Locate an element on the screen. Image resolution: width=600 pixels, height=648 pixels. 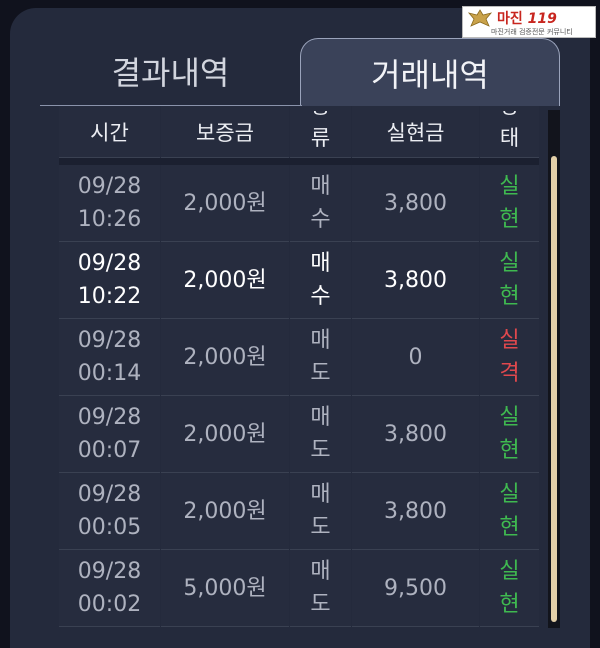
header-realized-price: 실현금 is located at coordinates (415, 132).